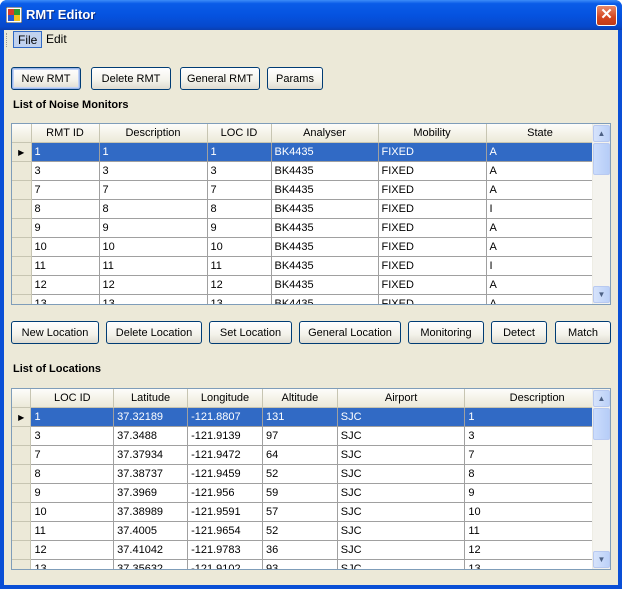 The image size is (622, 589). I want to click on table-cell: 37.38737, so click(151, 474).